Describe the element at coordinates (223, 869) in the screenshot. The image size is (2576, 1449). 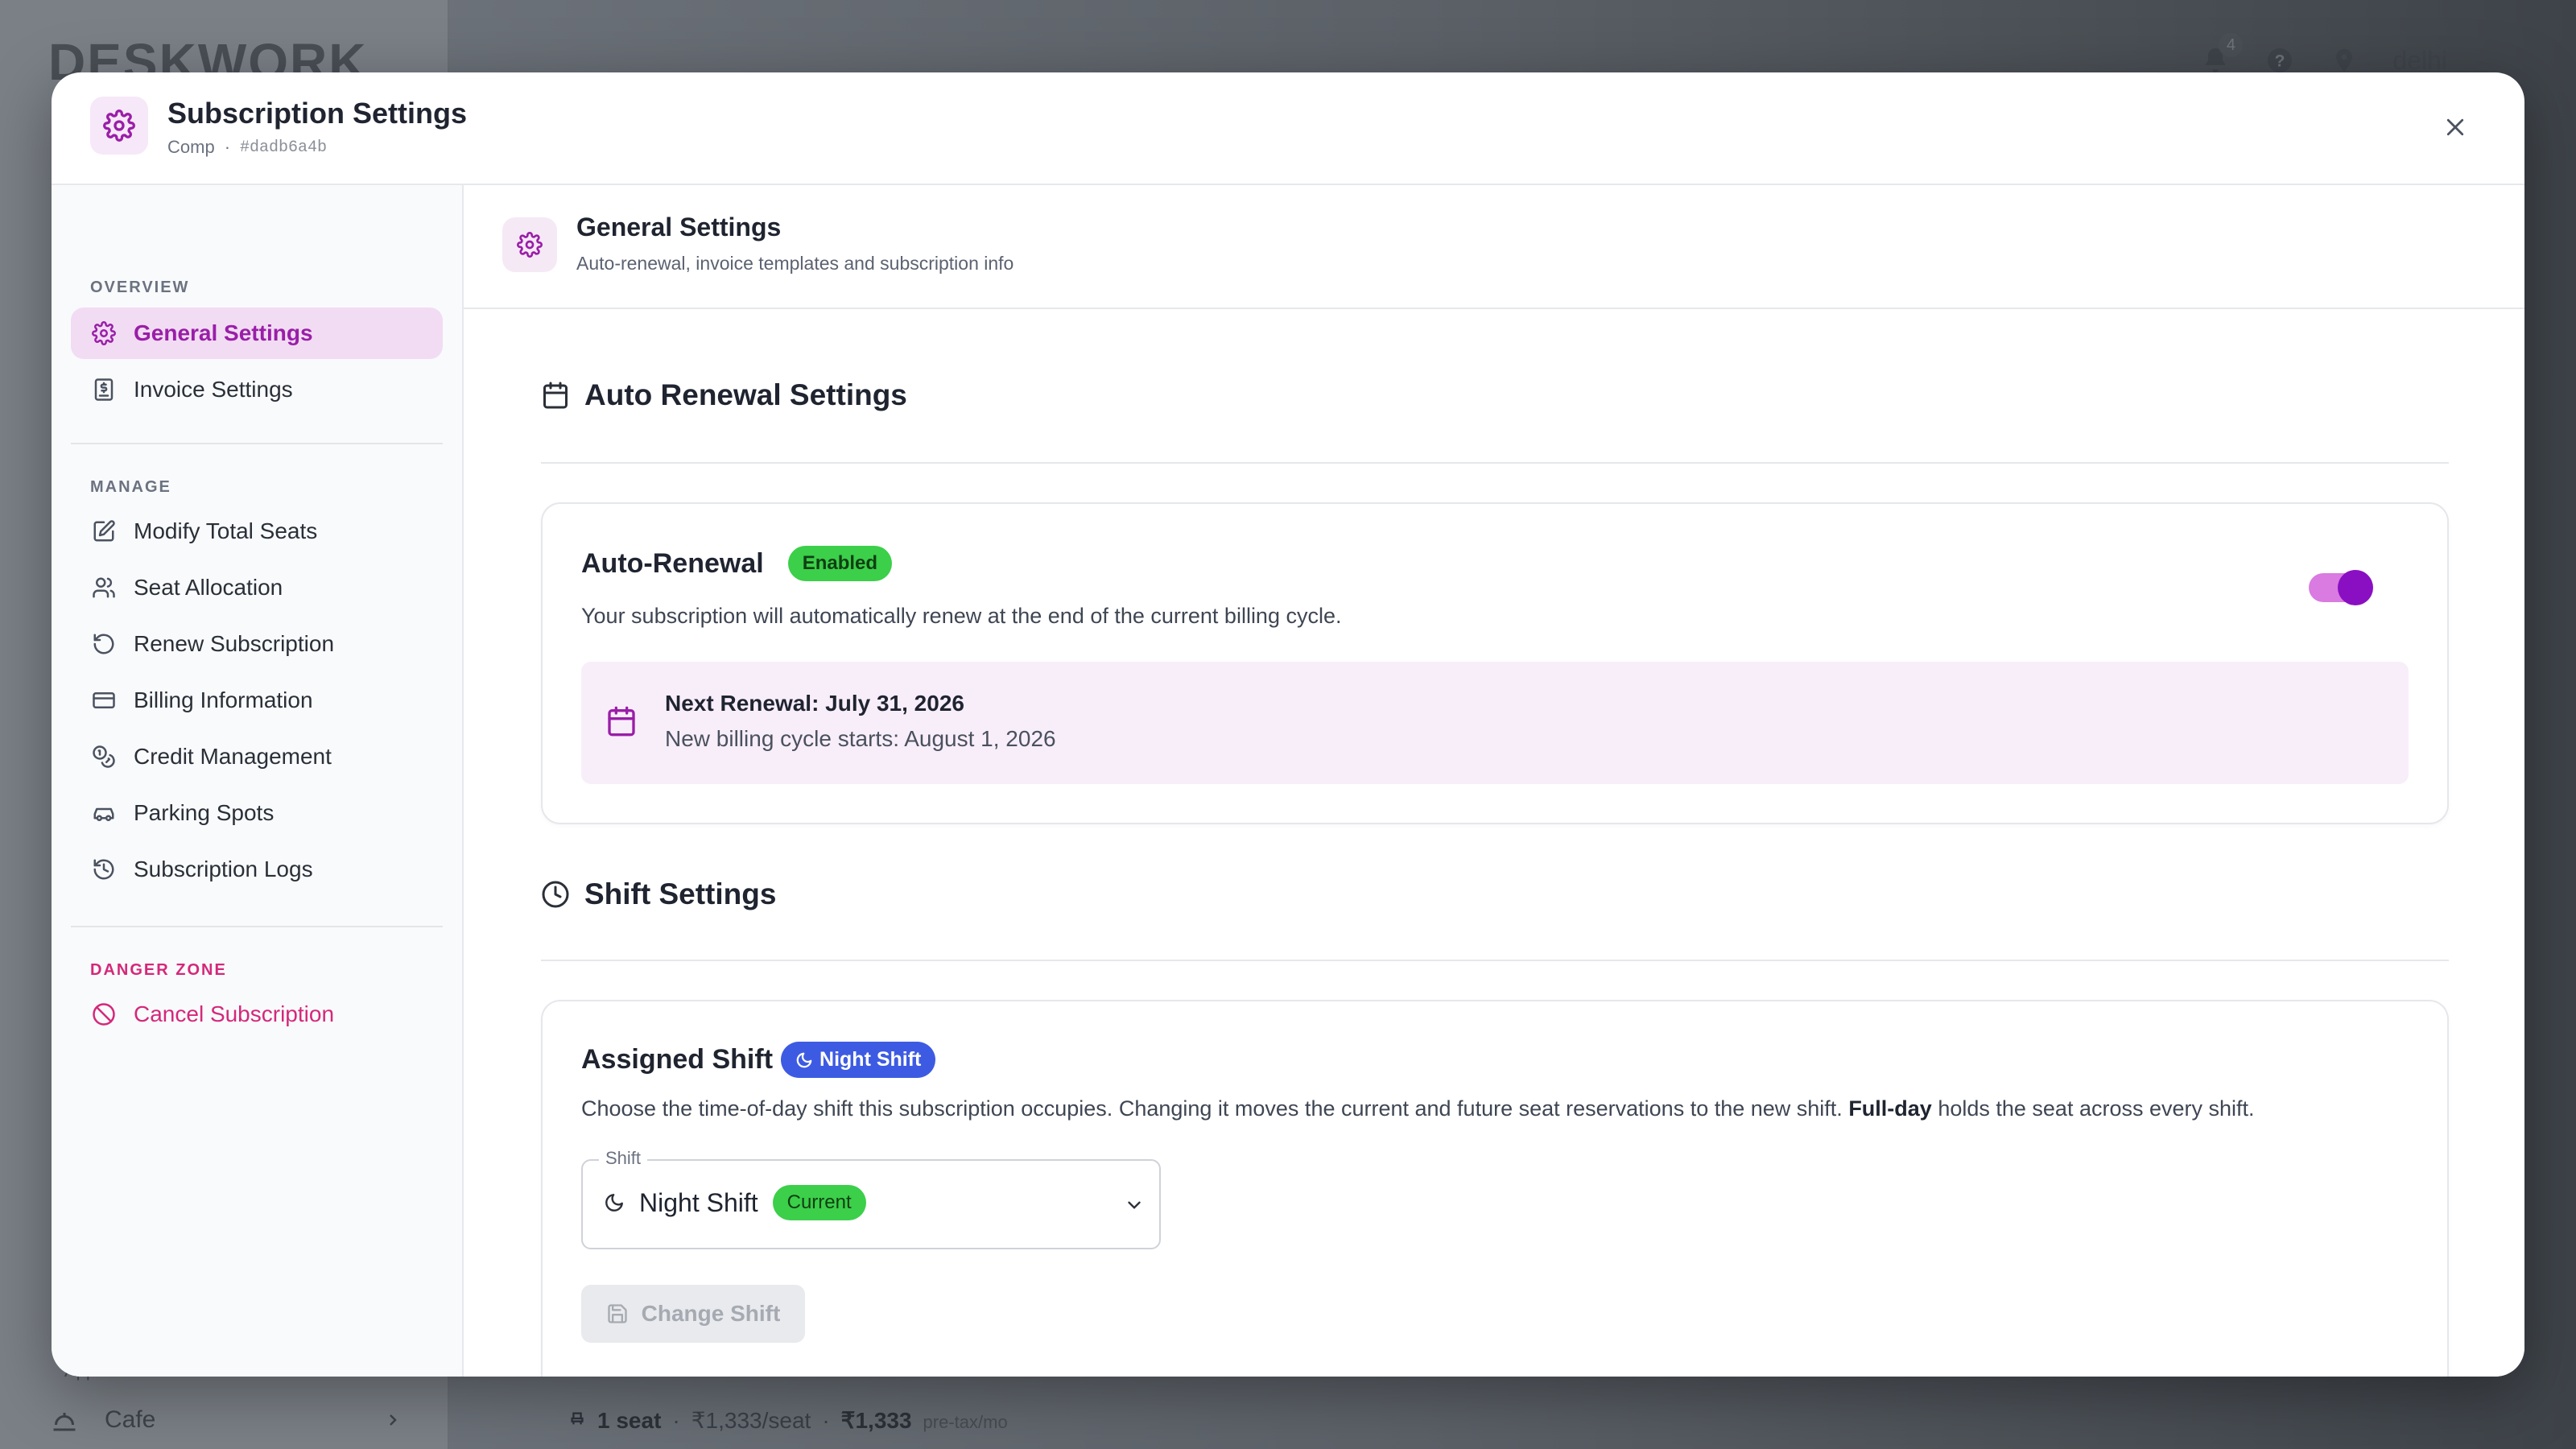
I see `sidebar-item-label: Subscription Logs` at that location.